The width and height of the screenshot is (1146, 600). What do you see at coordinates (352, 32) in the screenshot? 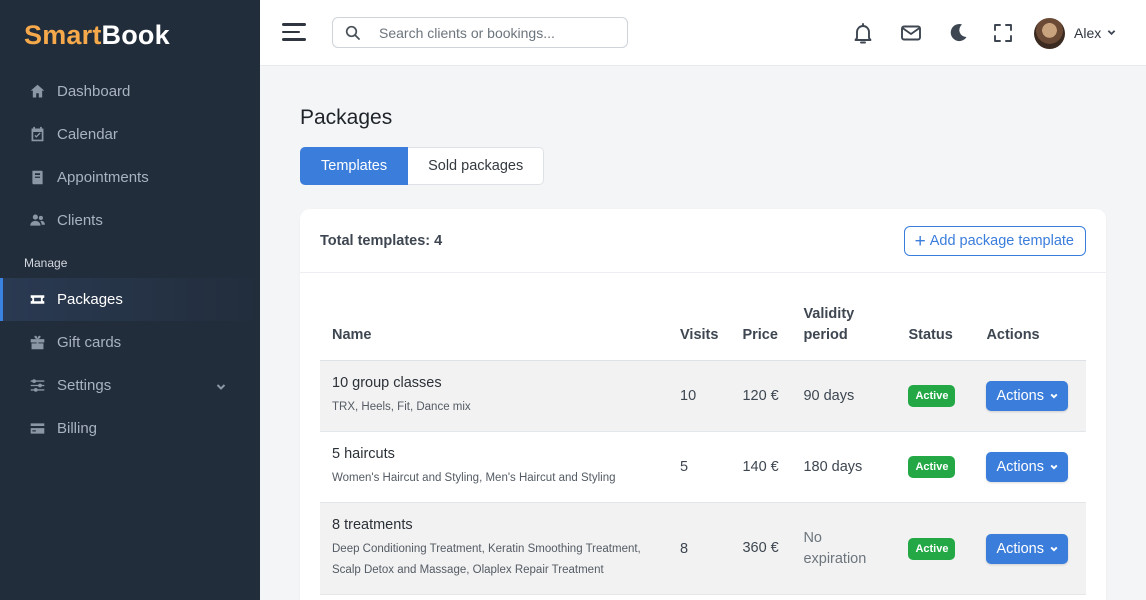
I see `search-icon` at bounding box center [352, 32].